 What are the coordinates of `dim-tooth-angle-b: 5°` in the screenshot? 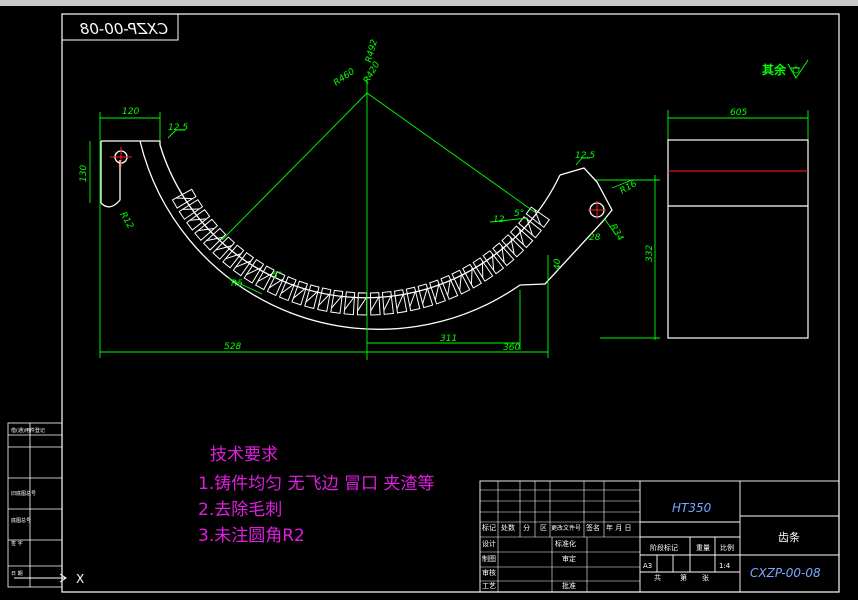 It's located at (519, 214).